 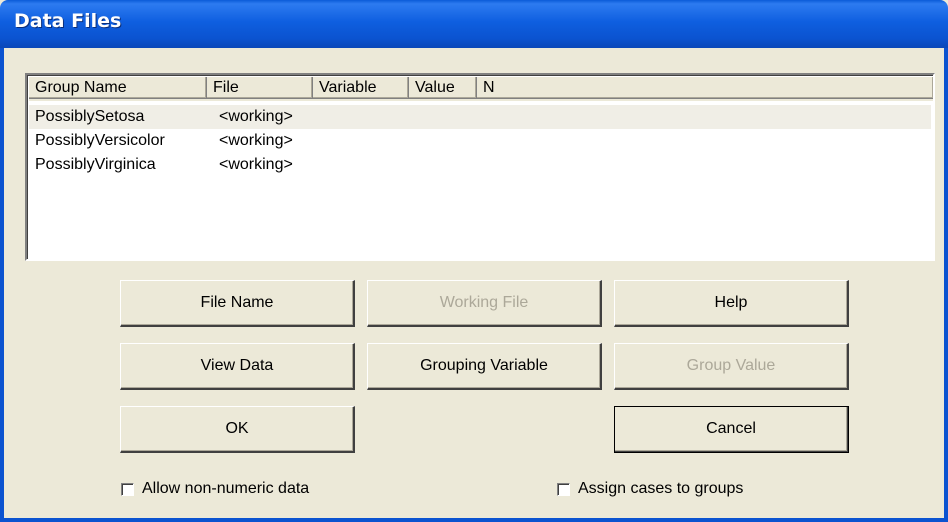 What do you see at coordinates (443, 88) in the screenshot?
I see `column-header-value: Value` at bounding box center [443, 88].